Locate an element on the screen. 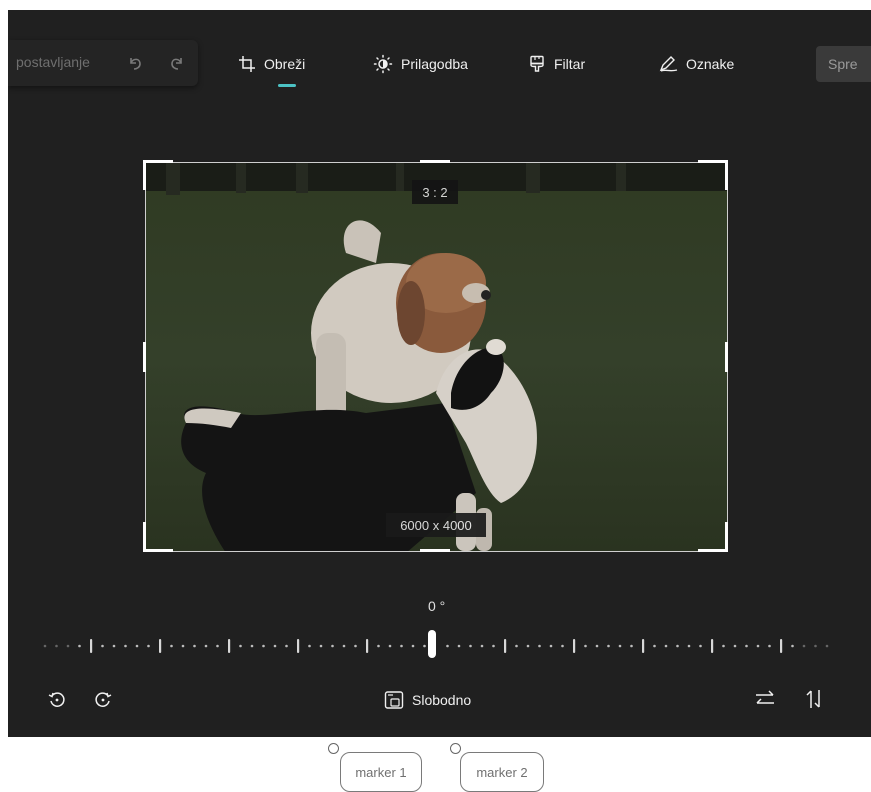 The image size is (871, 792). crop-handle-bottom-left-v is located at coordinates (144, 537).